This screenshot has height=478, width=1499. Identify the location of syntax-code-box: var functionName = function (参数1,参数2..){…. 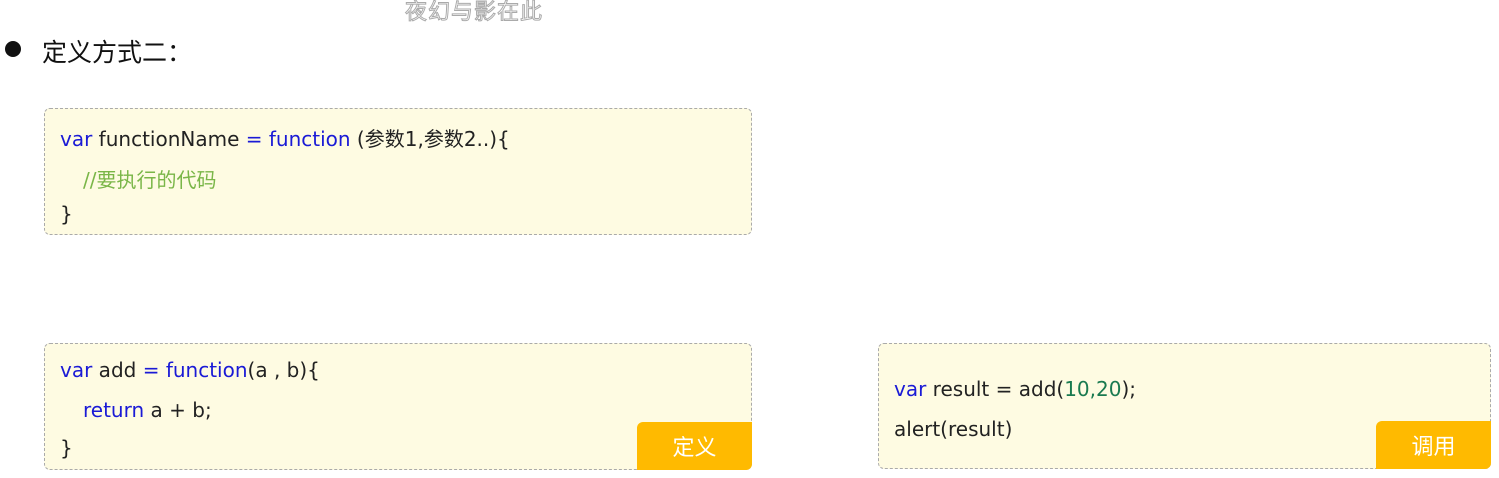
(398, 171).